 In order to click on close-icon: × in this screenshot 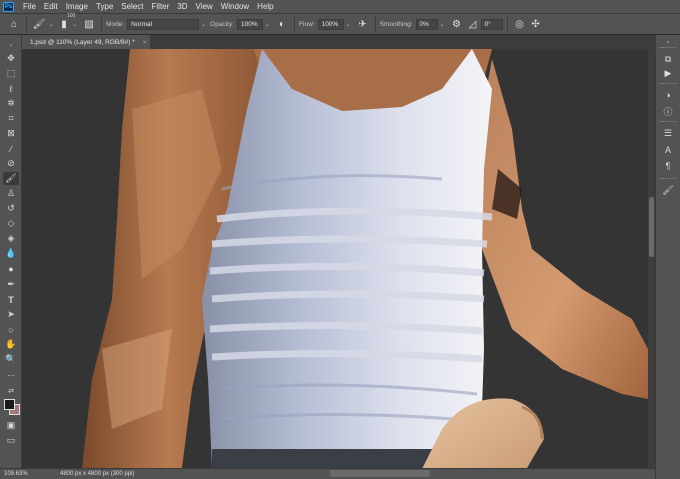, I will do `click(145, 42)`.